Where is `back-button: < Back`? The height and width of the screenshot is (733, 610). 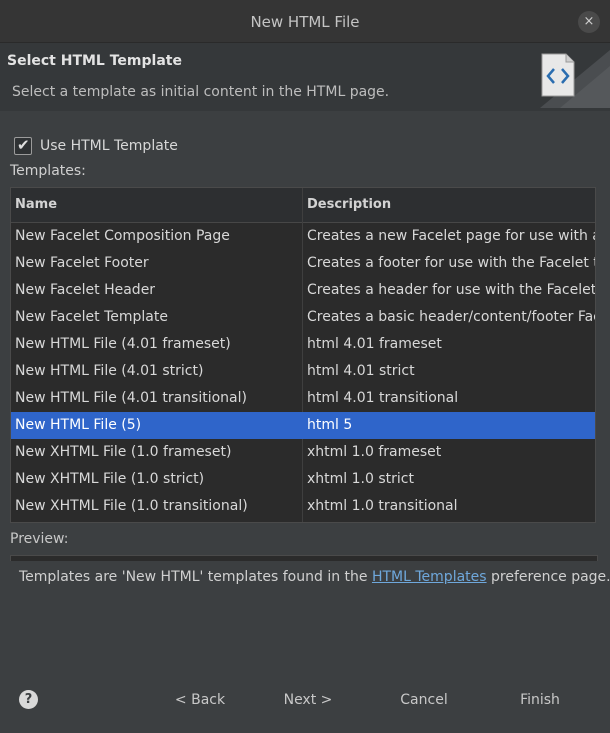 back-button: < Back is located at coordinates (200, 700).